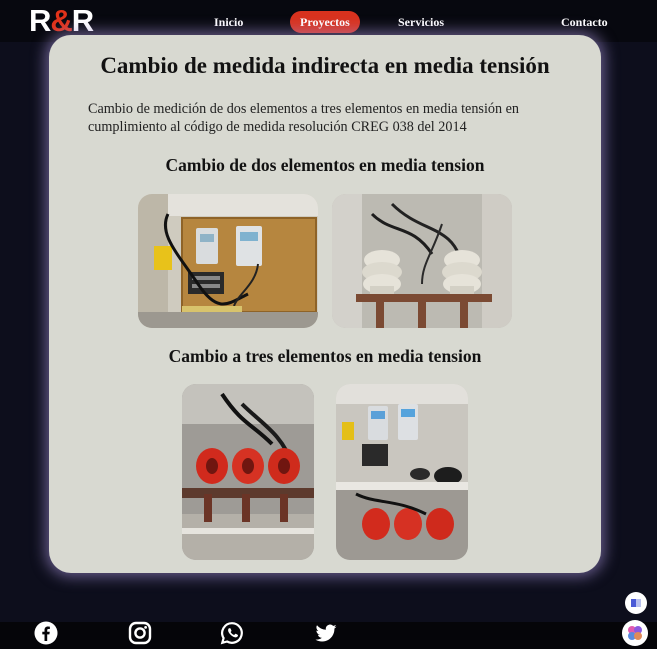 The height and width of the screenshot is (649, 657). Describe the element at coordinates (248, 472) in the screenshot. I see `photo-three-element-cts` at that location.